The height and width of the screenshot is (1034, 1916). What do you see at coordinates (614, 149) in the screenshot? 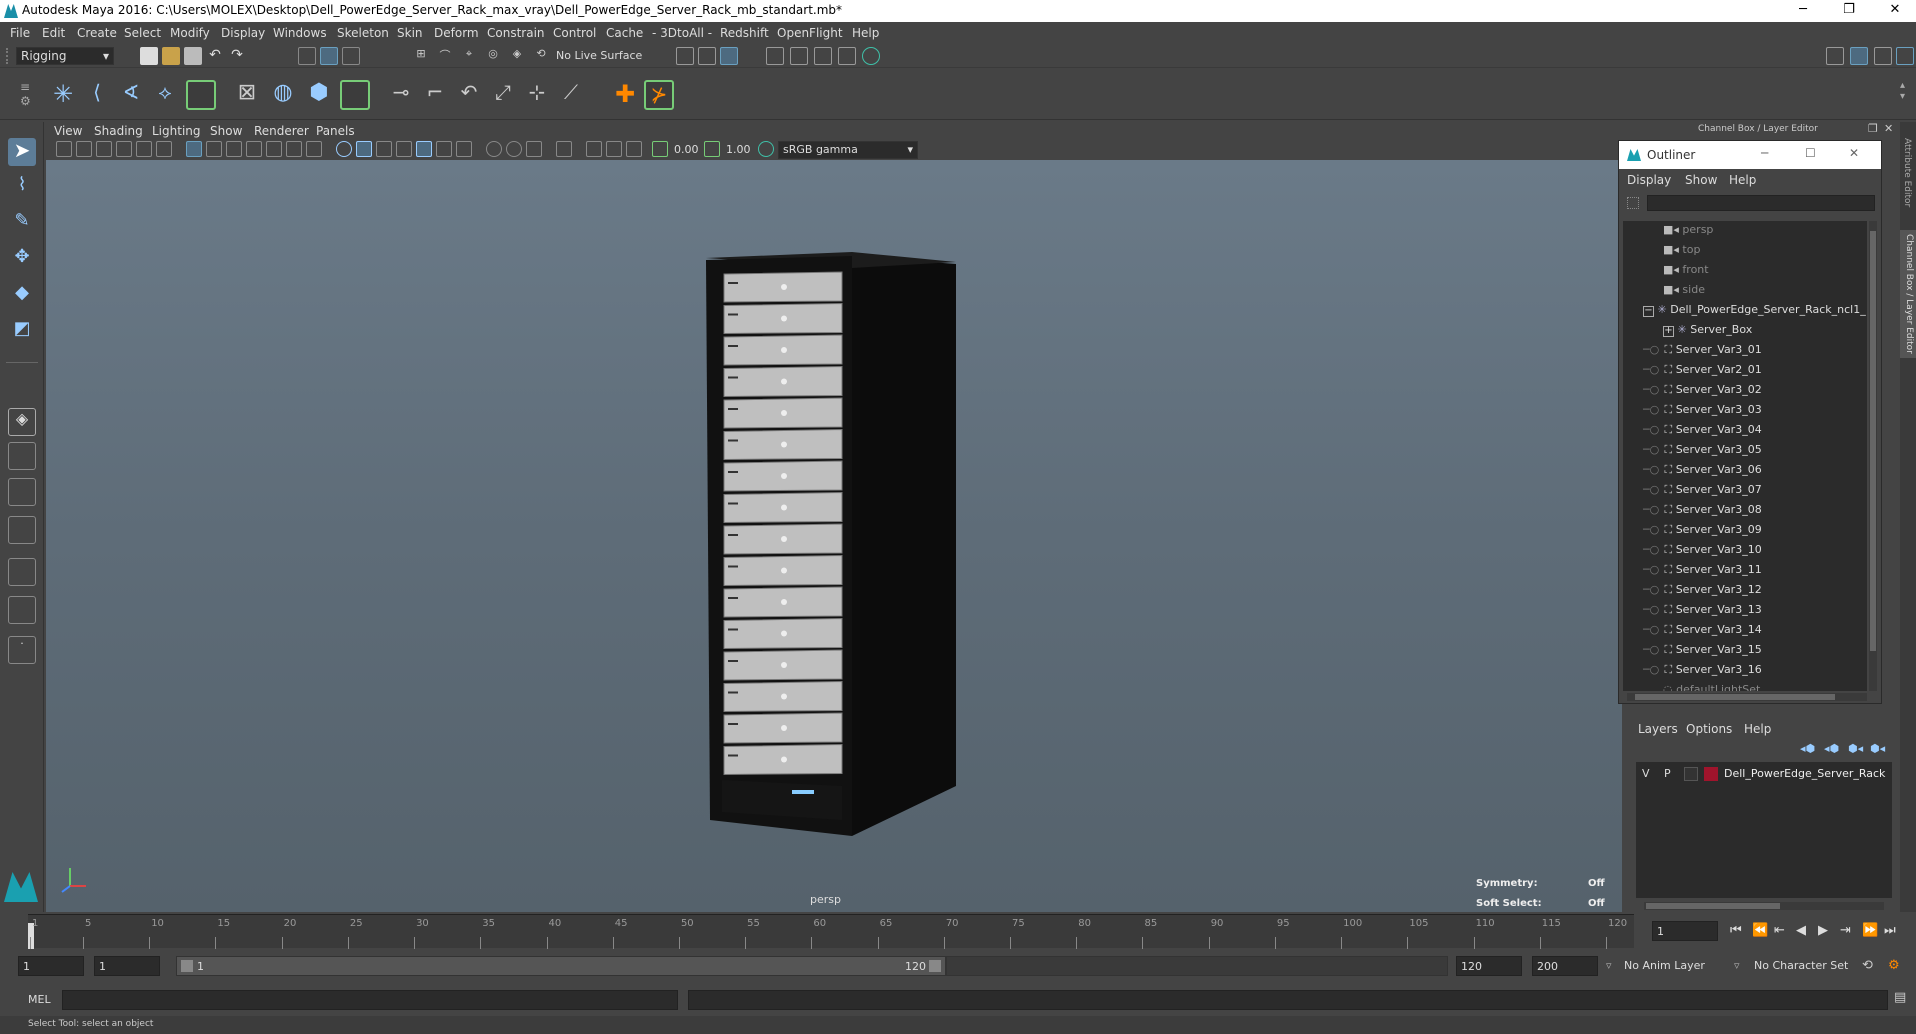
I see `xray-joints-icon` at bounding box center [614, 149].